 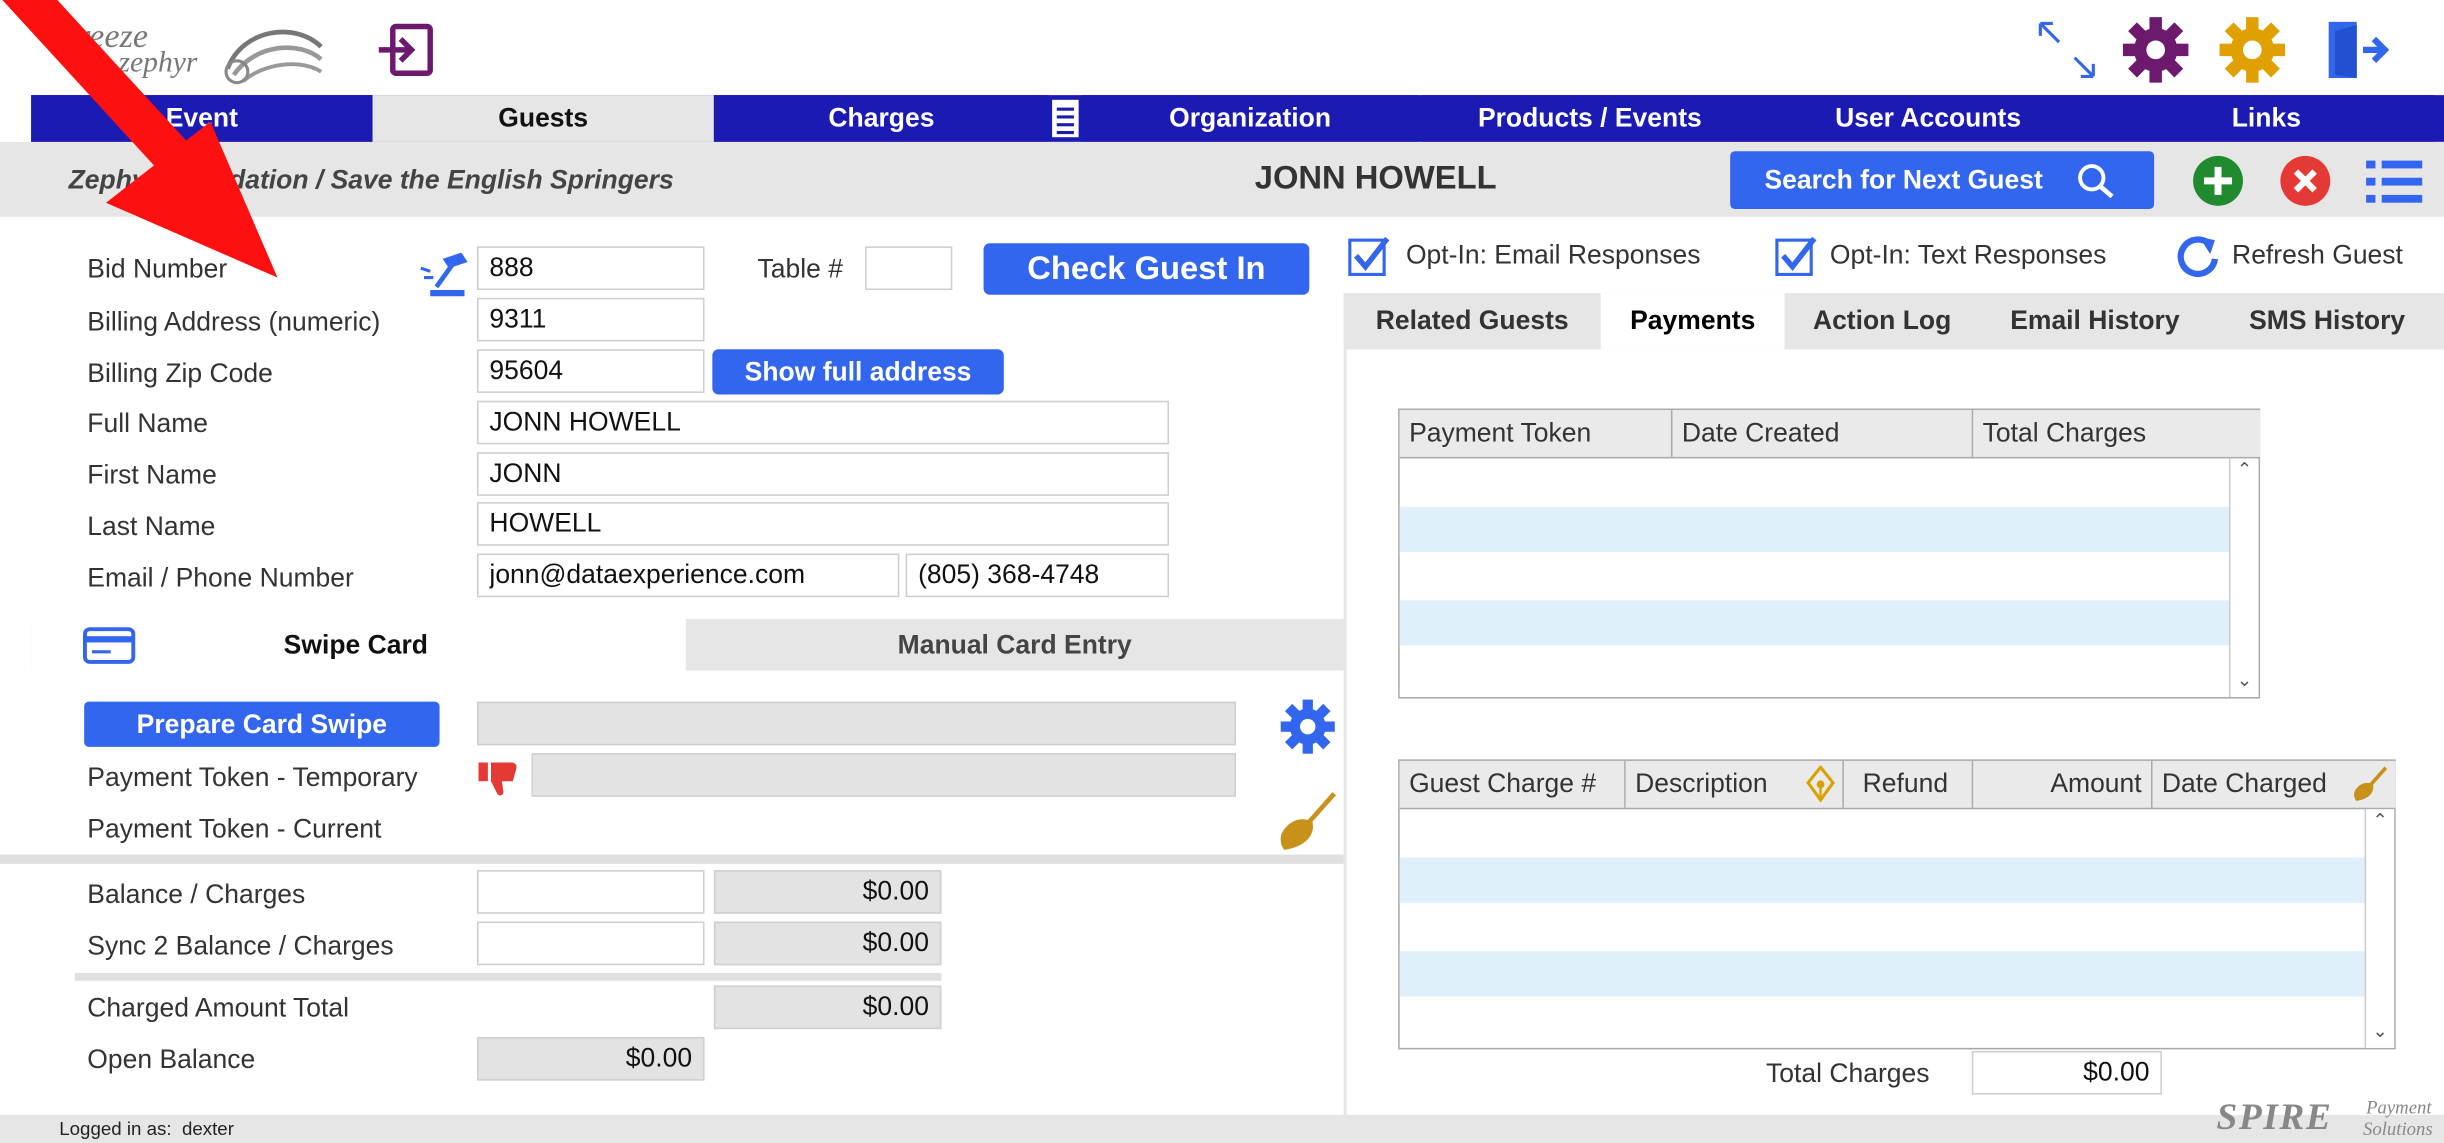 What do you see at coordinates (499, 778) in the screenshot?
I see `thumbs-down-icon` at bounding box center [499, 778].